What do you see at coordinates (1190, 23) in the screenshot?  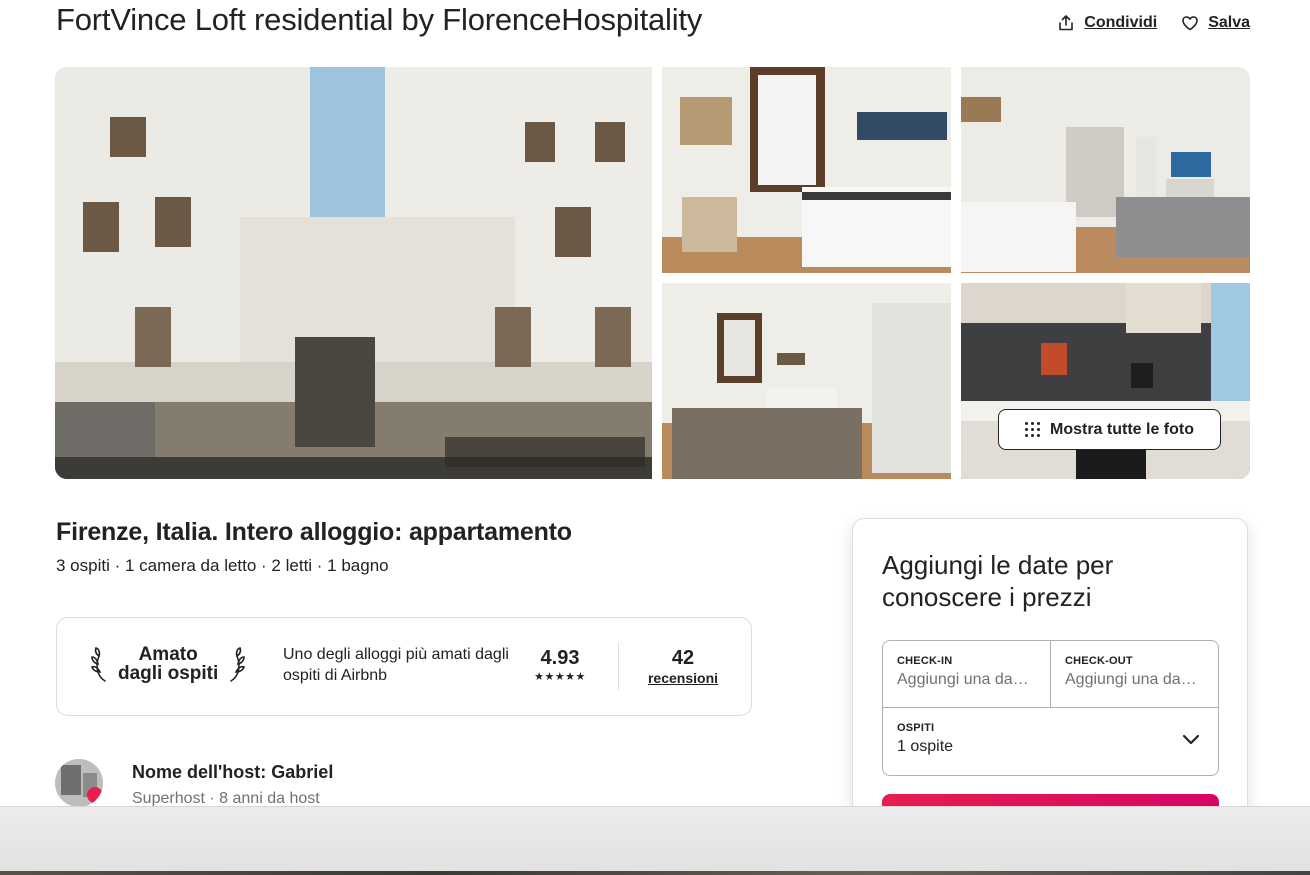 I see `heart-icon` at bounding box center [1190, 23].